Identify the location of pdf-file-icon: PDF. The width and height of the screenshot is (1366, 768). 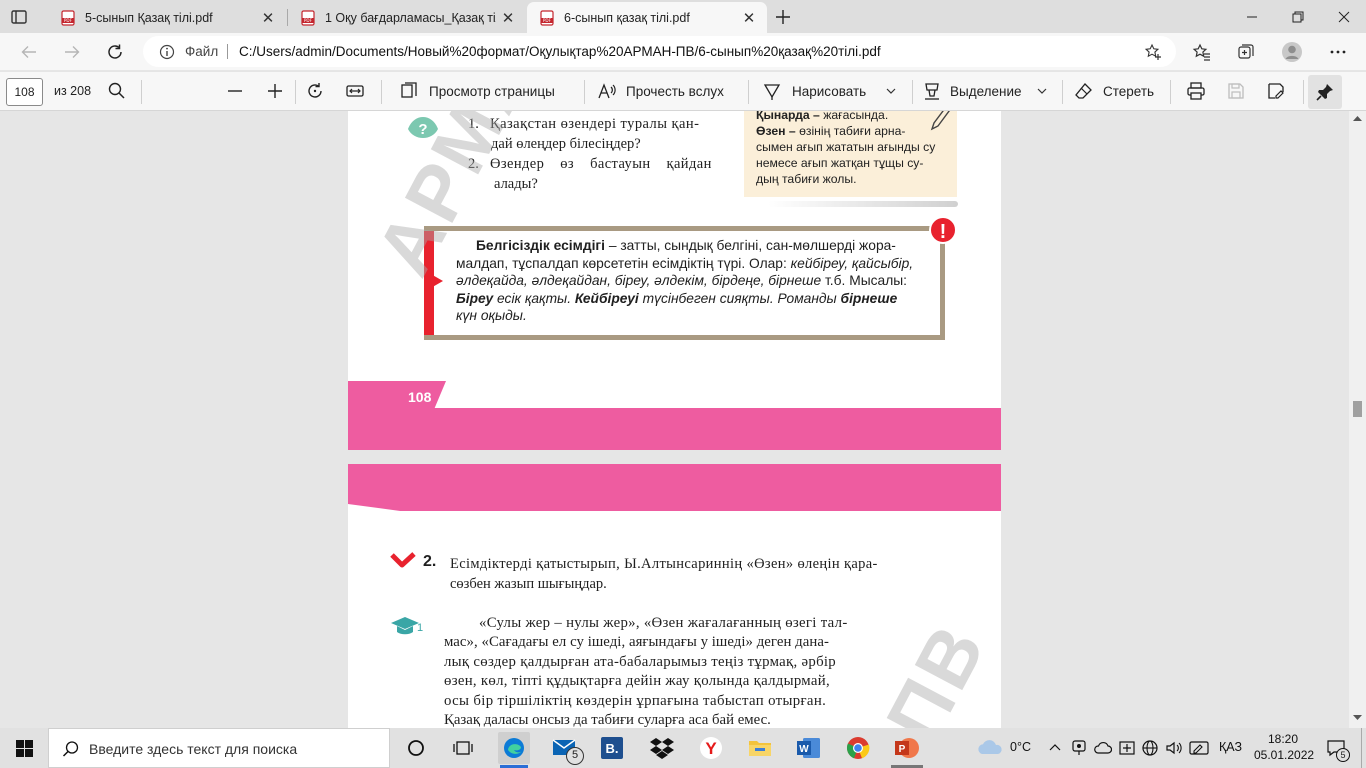
(68, 17).